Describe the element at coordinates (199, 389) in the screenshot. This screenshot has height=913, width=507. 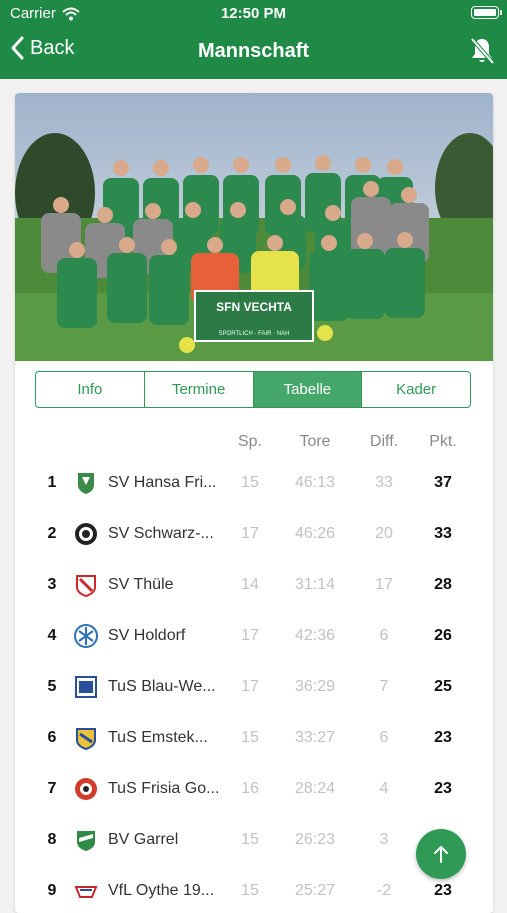
I see `tab-termine: Termine` at that location.